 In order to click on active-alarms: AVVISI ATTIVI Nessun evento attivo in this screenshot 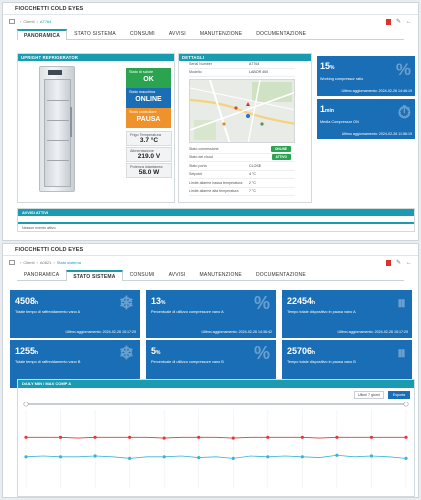, I will do `click(216, 220)`.